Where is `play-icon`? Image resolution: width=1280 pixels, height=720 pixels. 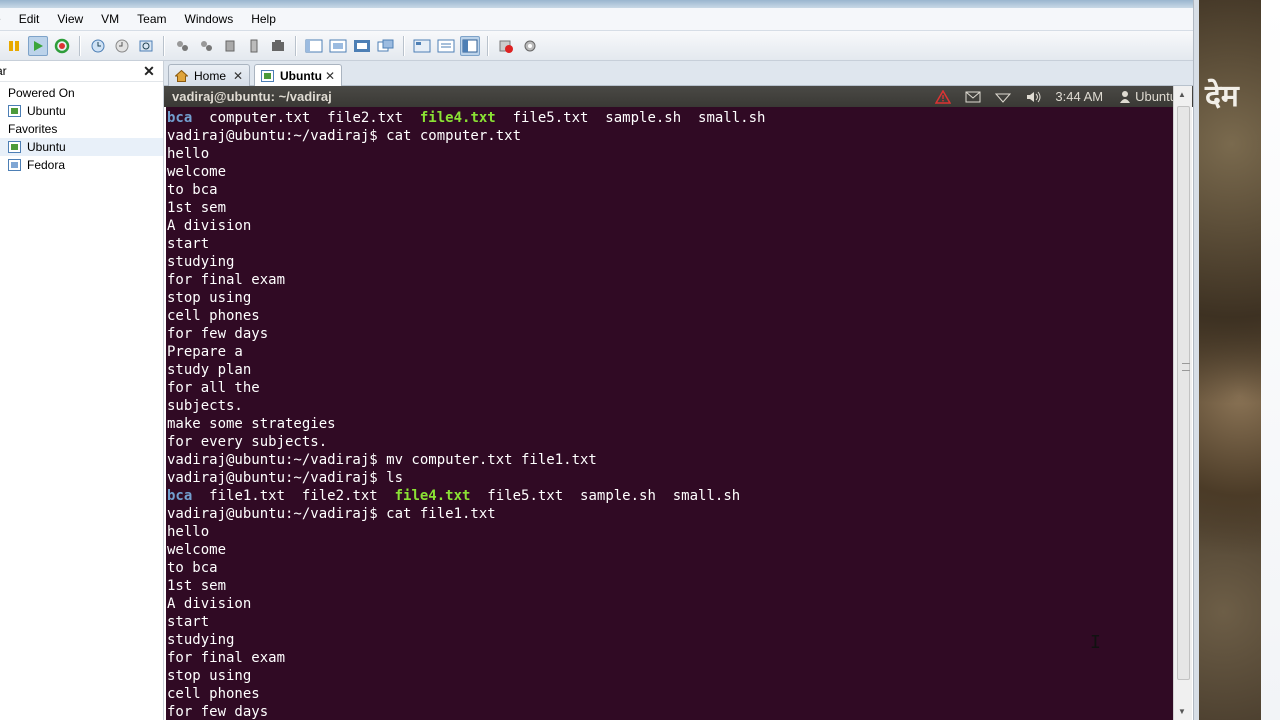 play-icon is located at coordinates (38, 45).